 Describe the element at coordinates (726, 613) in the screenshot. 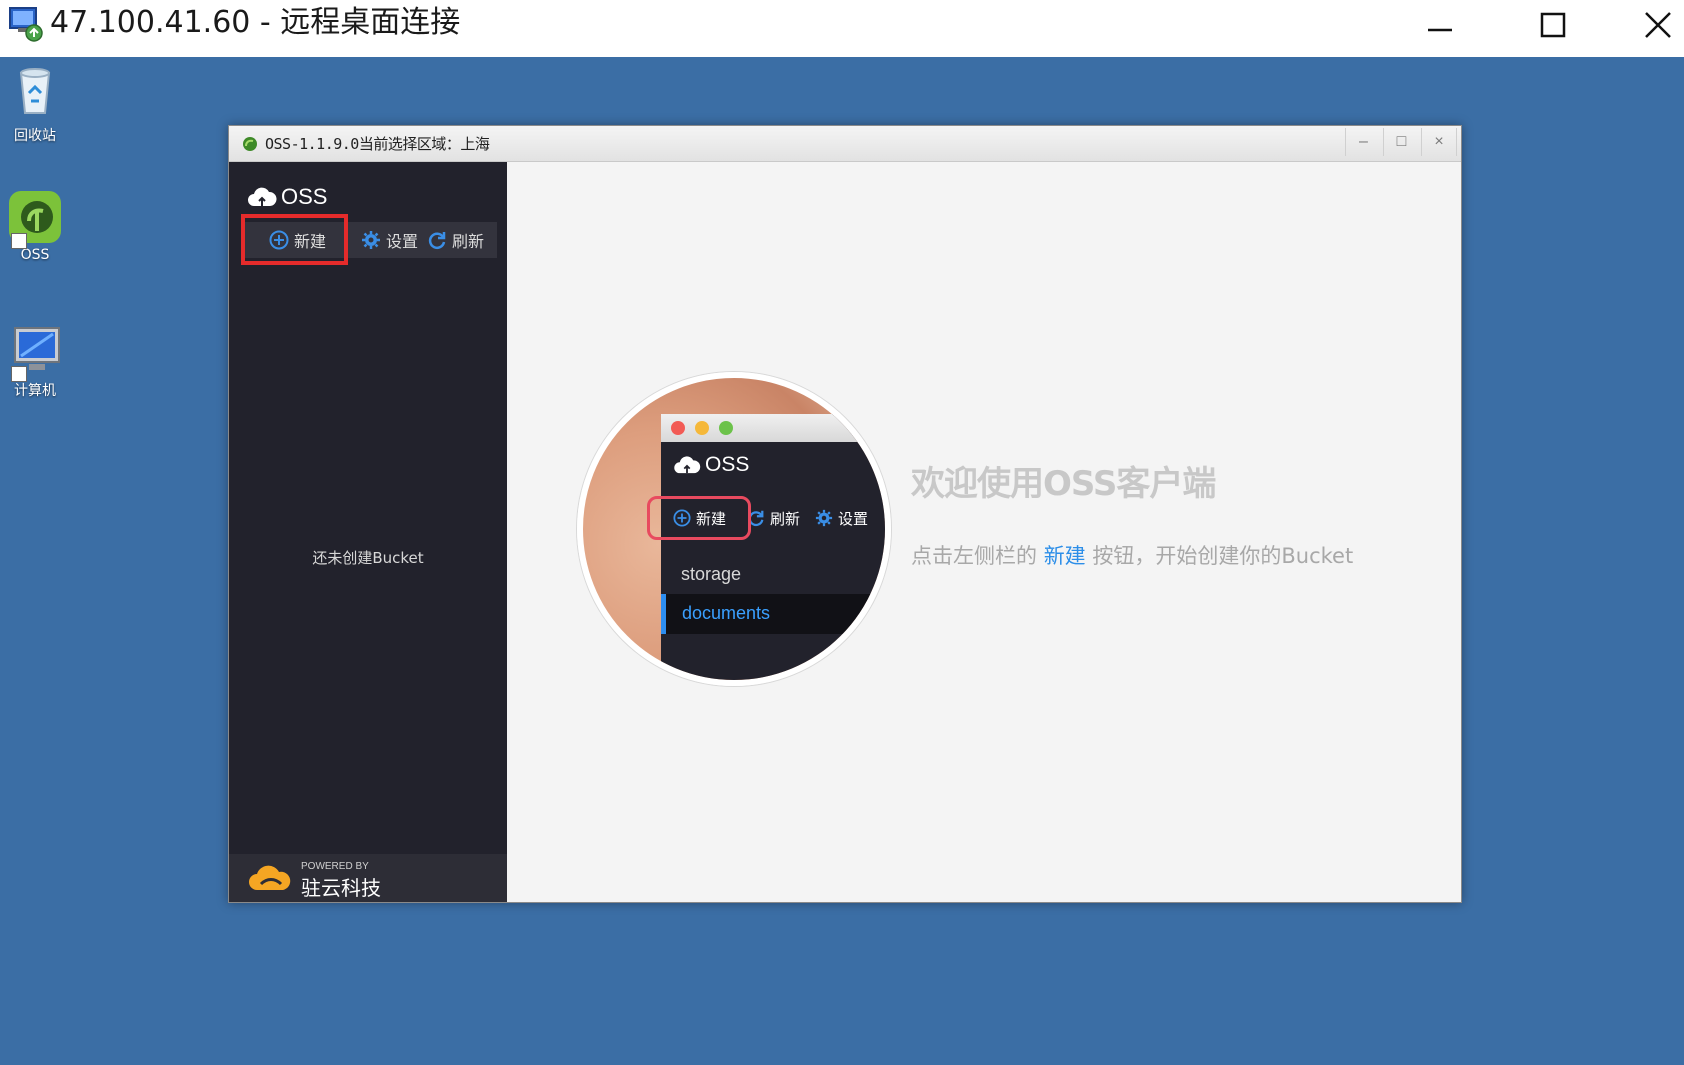

I see `illustration-list-item-label: documents` at that location.